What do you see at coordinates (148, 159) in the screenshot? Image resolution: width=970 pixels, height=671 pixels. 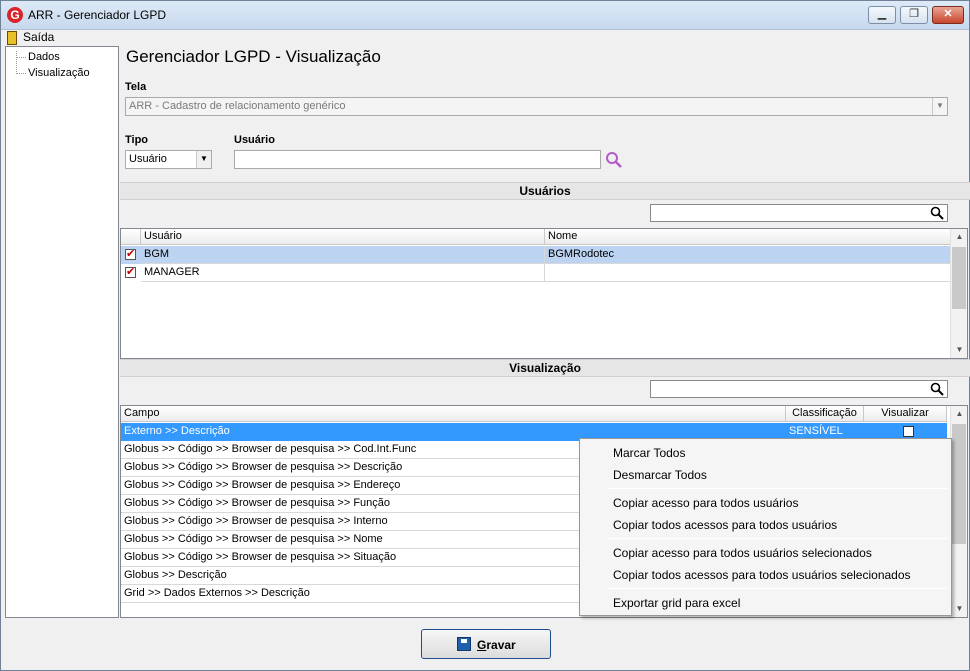 I see `tipo-select-value: Usuário` at bounding box center [148, 159].